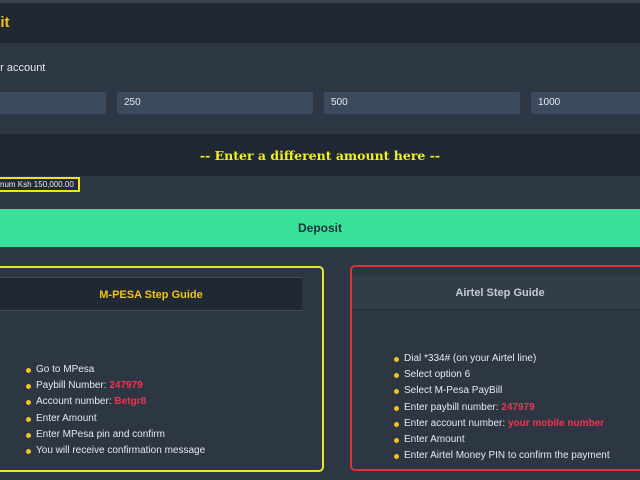 This screenshot has height=480, width=640. I want to click on mpesa-step: You will receive confirmation message, so click(115, 451).